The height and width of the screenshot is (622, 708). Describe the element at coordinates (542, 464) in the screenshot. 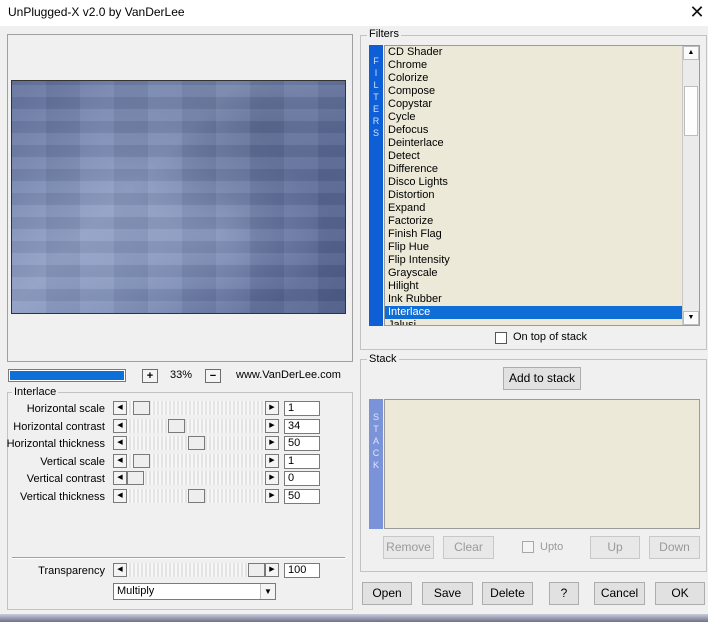

I see `stack-list` at that location.